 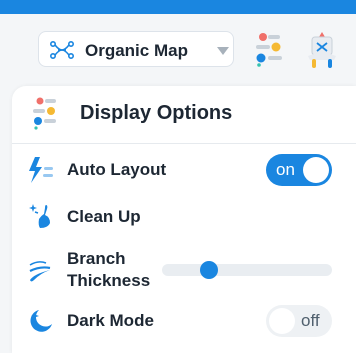 What do you see at coordinates (41, 170) in the screenshot?
I see `lightning-icon` at bounding box center [41, 170].